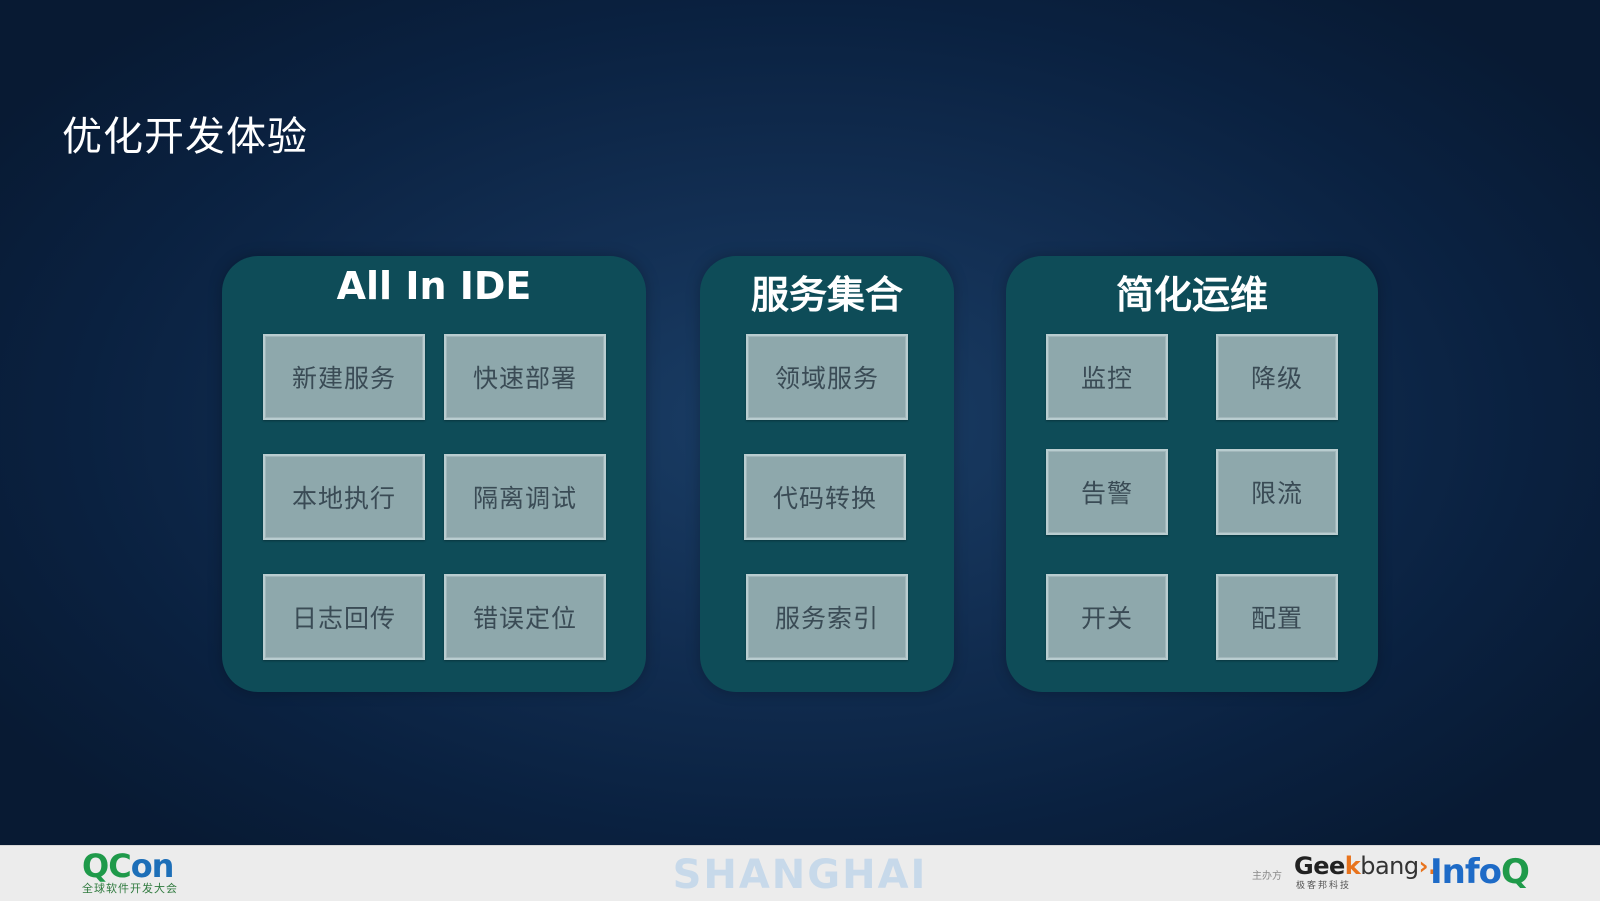 Image resolution: width=1600 pixels, height=901 pixels. What do you see at coordinates (1107, 377) in the screenshot?
I see `tile-monitor: 监控` at bounding box center [1107, 377].